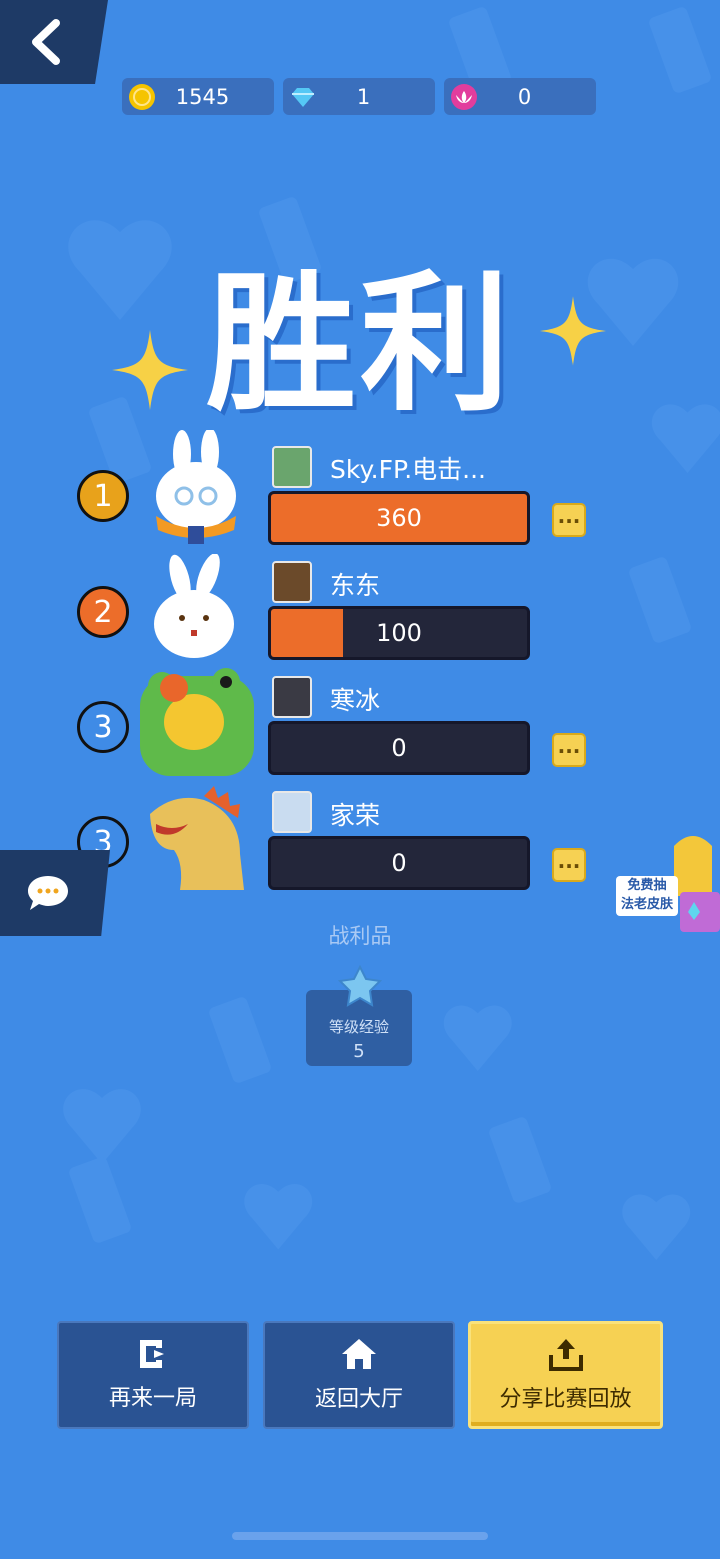 The width and height of the screenshot is (720, 1559). I want to click on player-name: 家荣, so click(355, 815).